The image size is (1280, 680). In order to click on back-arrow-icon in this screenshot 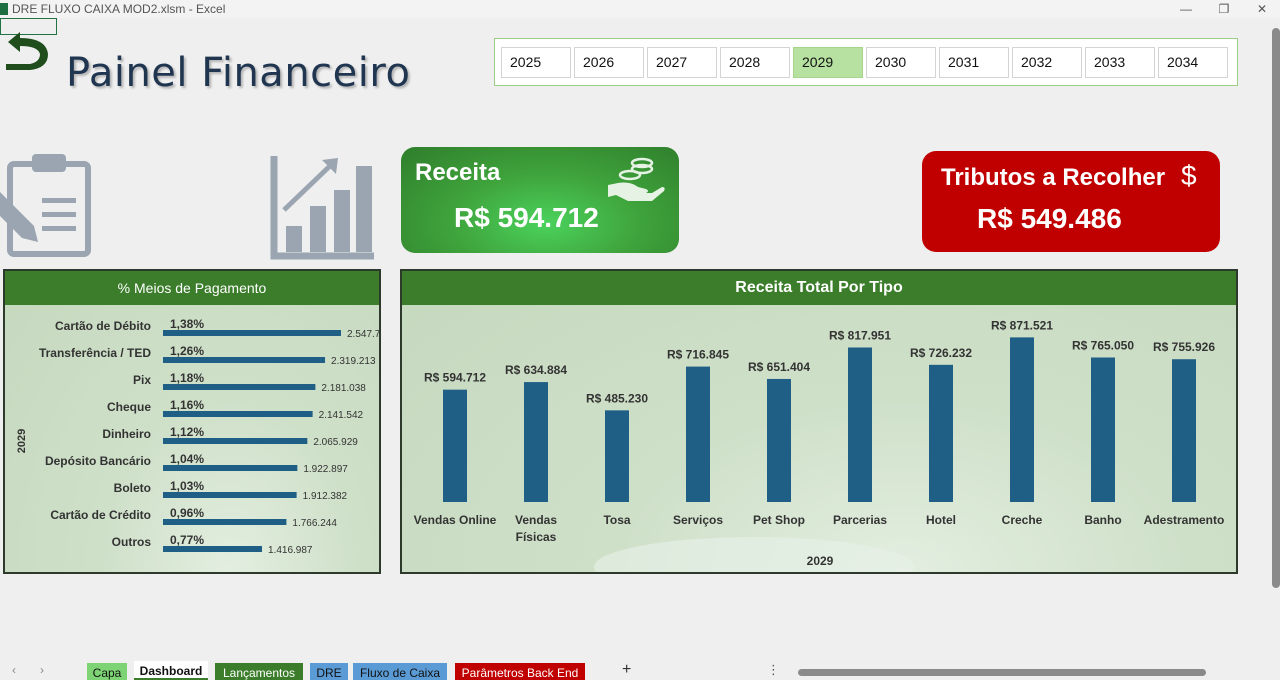, I will do `click(26, 51)`.